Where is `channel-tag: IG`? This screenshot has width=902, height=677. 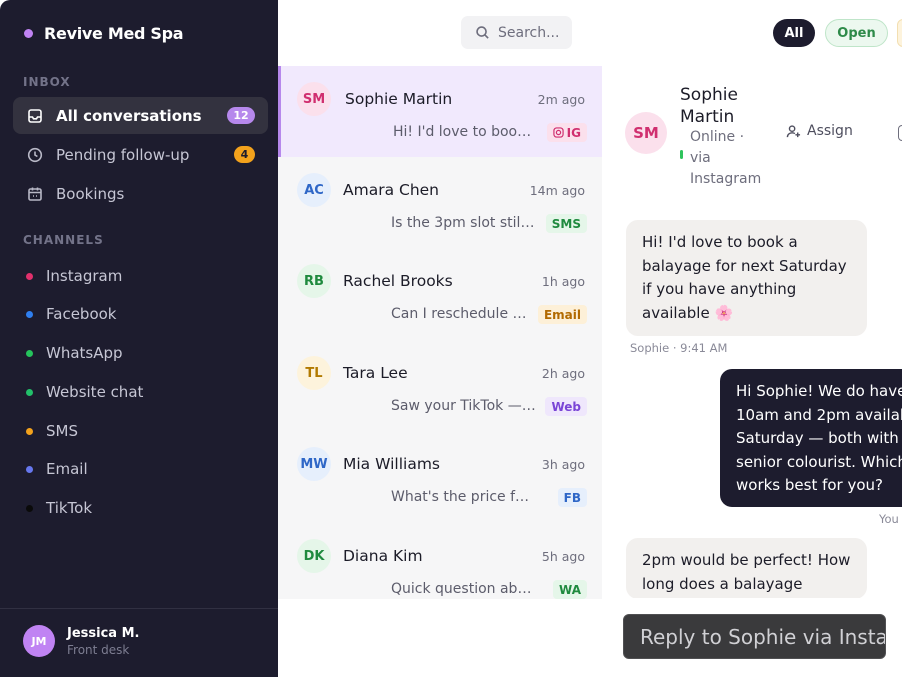 channel-tag: IG is located at coordinates (566, 132).